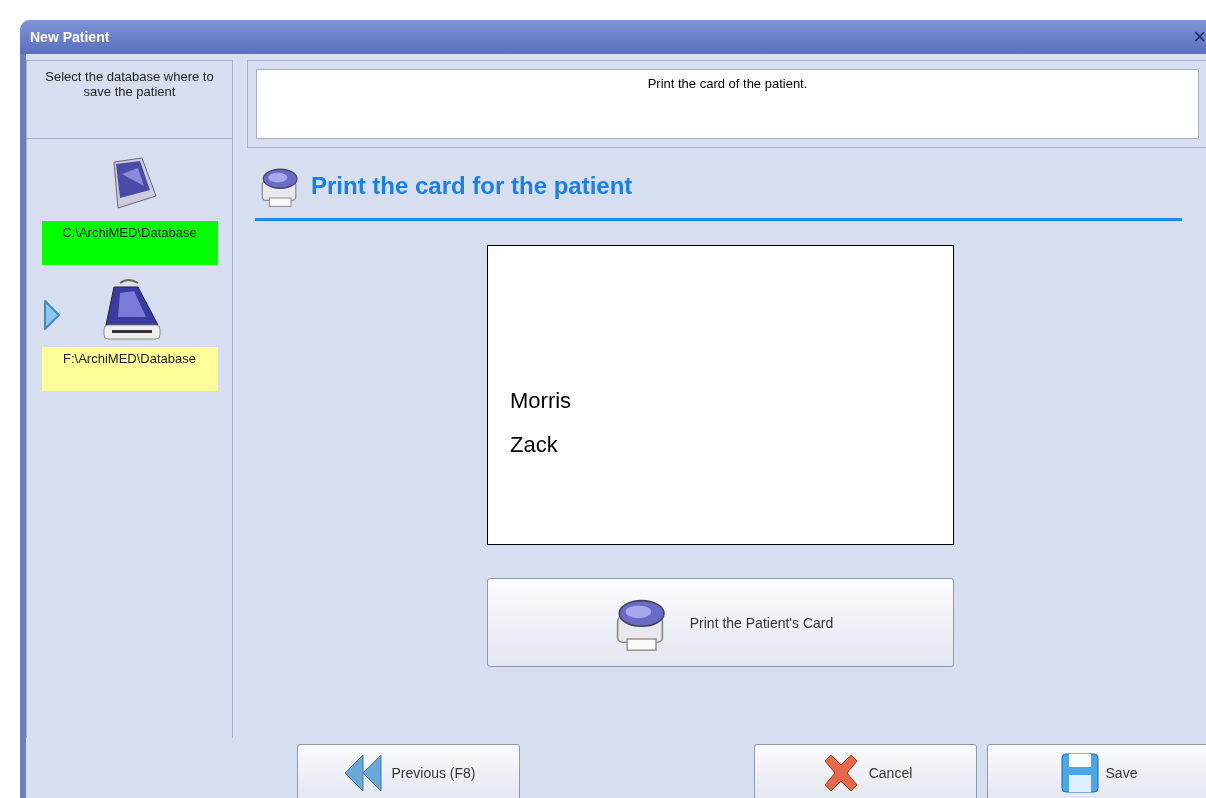 The image size is (1206, 798). I want to click on cancel-button: Cancel, so click(865, 771).